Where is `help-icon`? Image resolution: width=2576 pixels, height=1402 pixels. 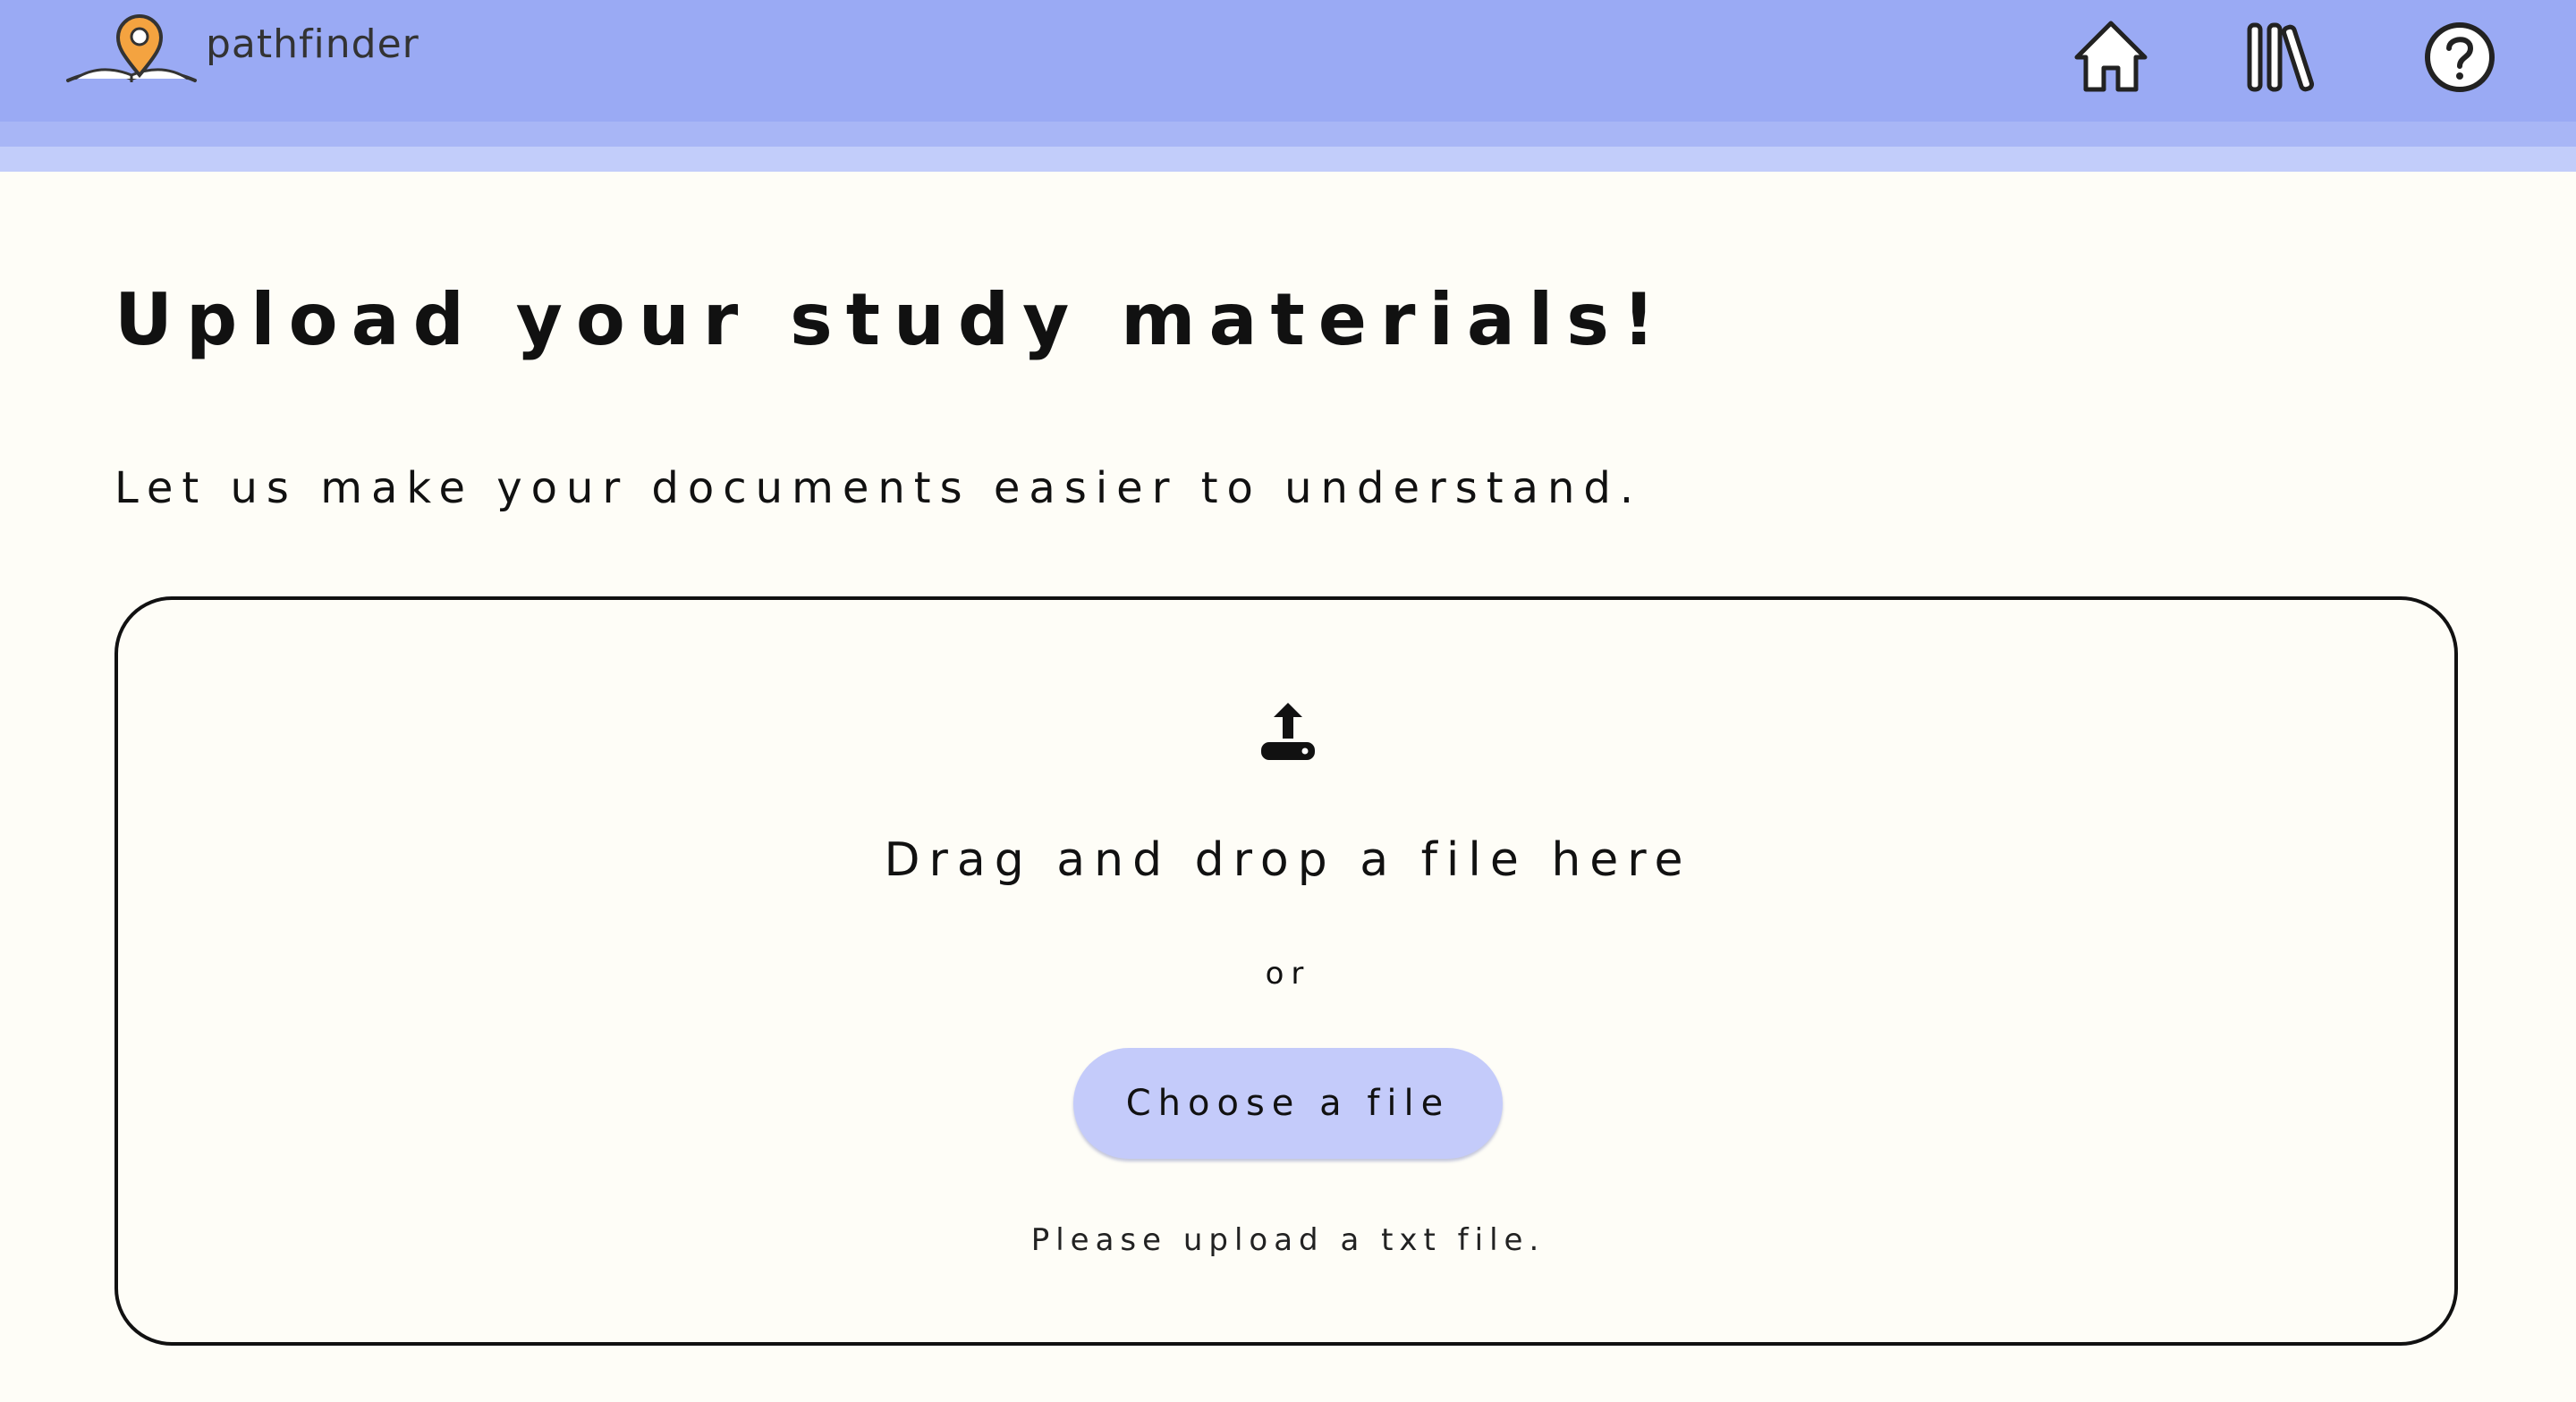
help-icon is located at coordinates (2460, 57).